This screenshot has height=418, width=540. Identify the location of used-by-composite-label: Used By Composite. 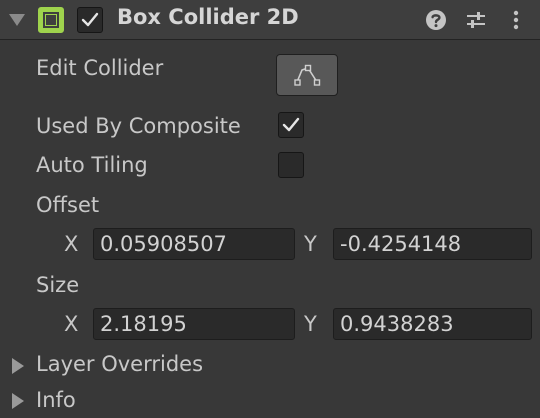
(138, 126).